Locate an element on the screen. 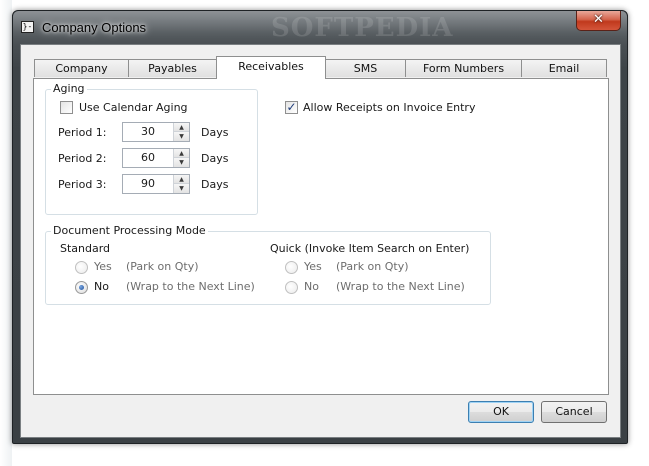  ok-button: OK is located at coordinates (501, 412).